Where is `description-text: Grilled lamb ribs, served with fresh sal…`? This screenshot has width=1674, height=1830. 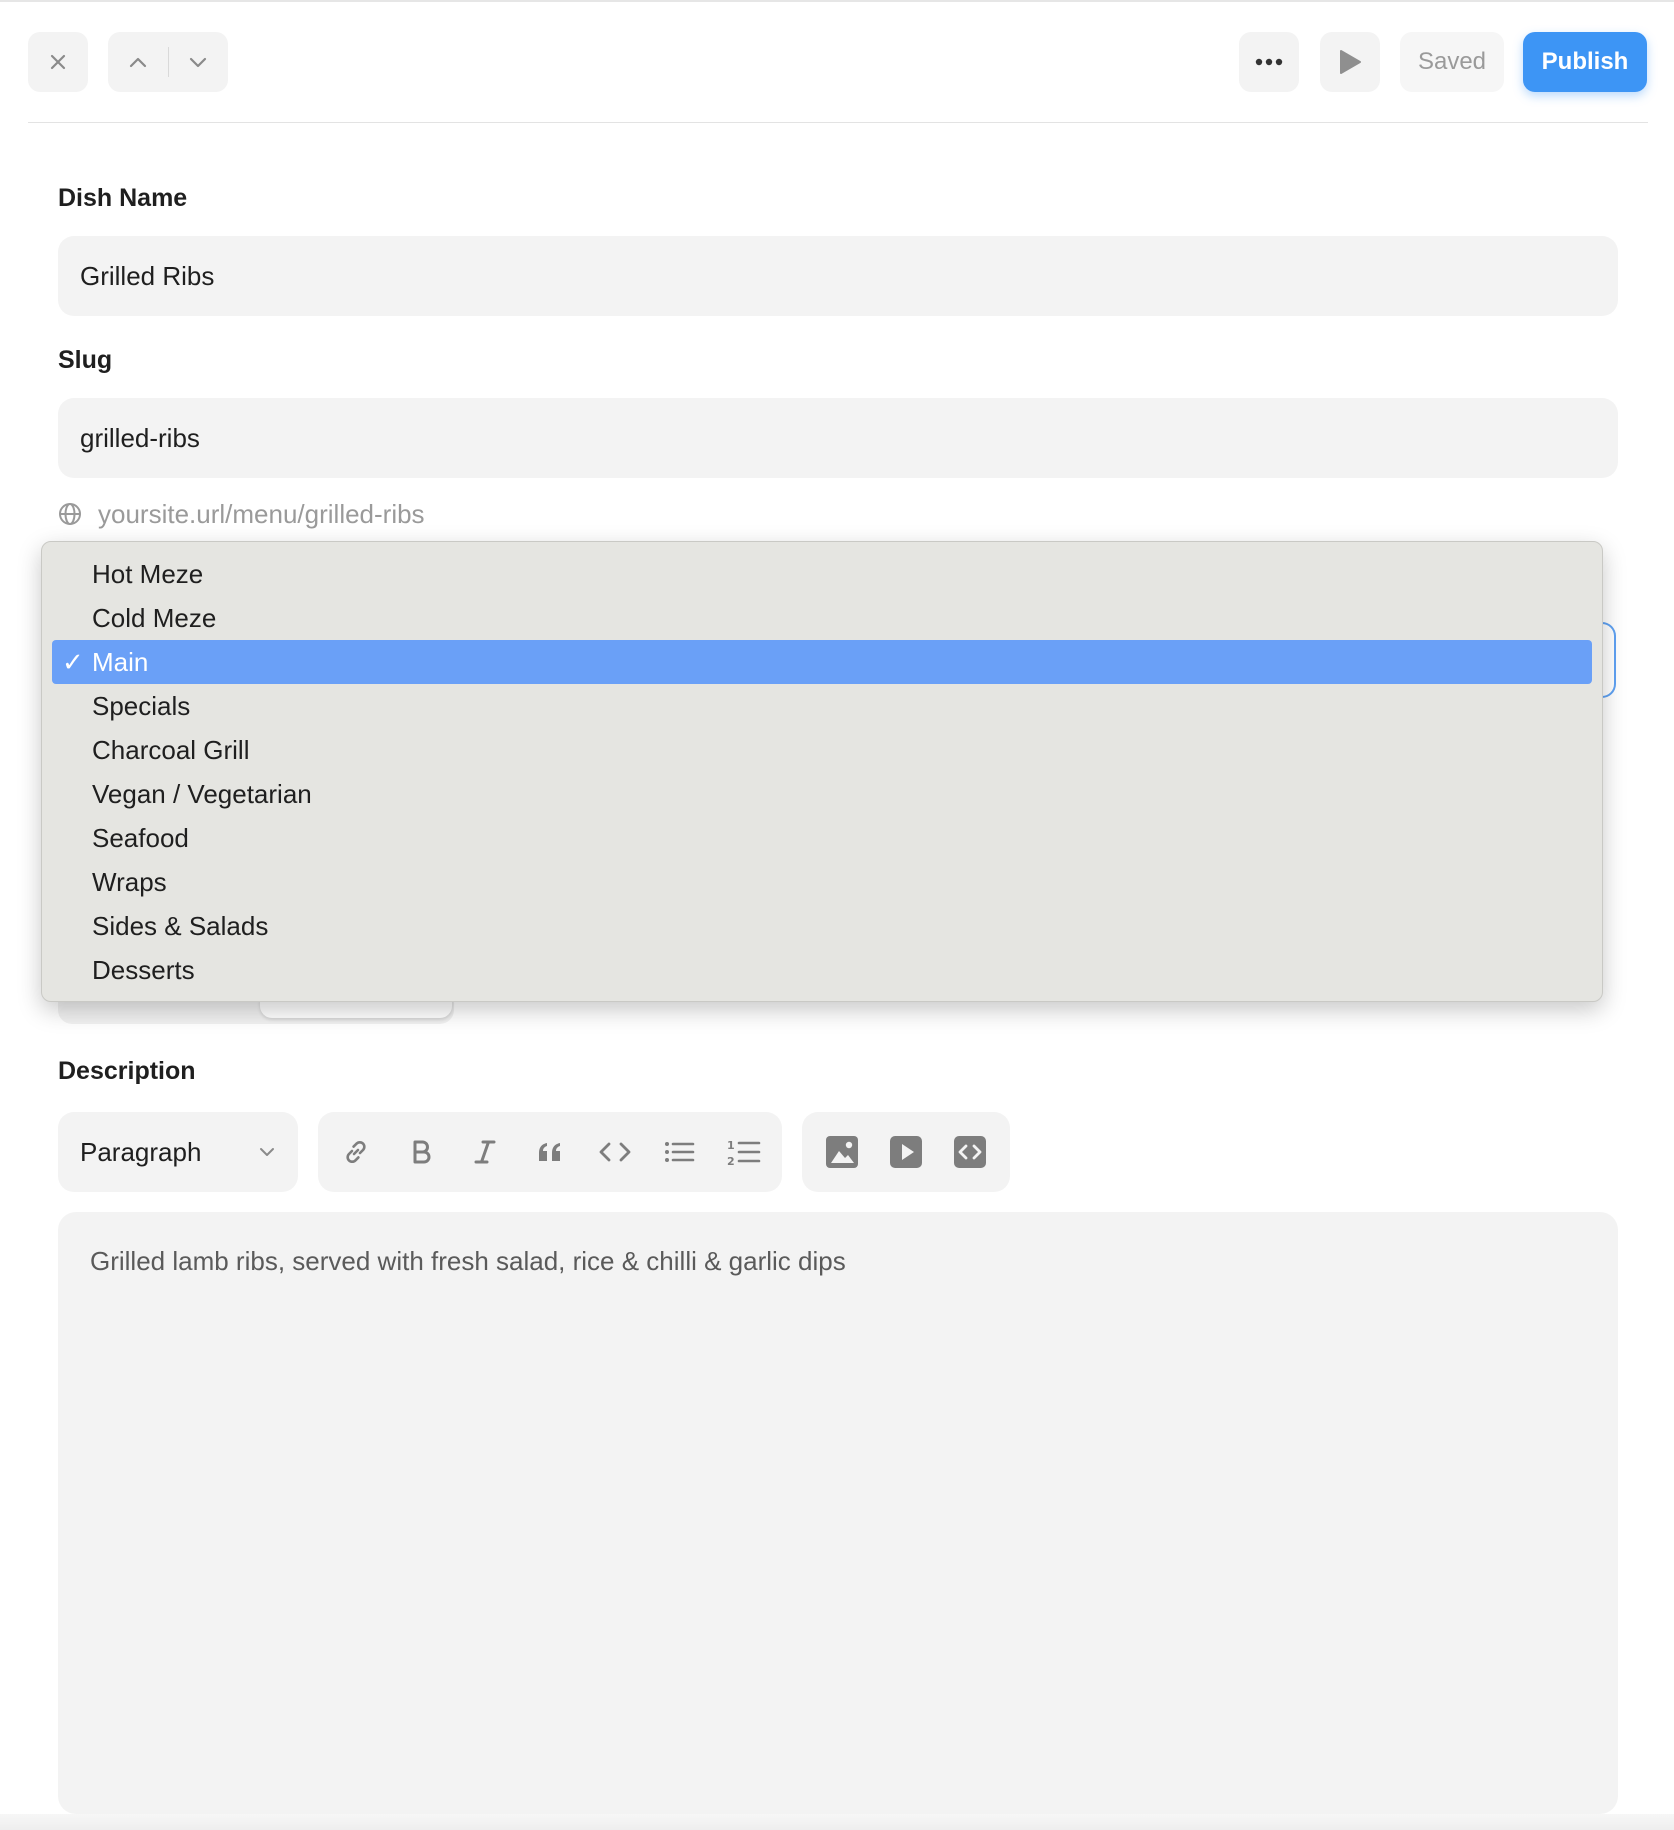
description-text: Grilled lamb ribs, served with fresh sal… is located at coordinates (468, 1261).